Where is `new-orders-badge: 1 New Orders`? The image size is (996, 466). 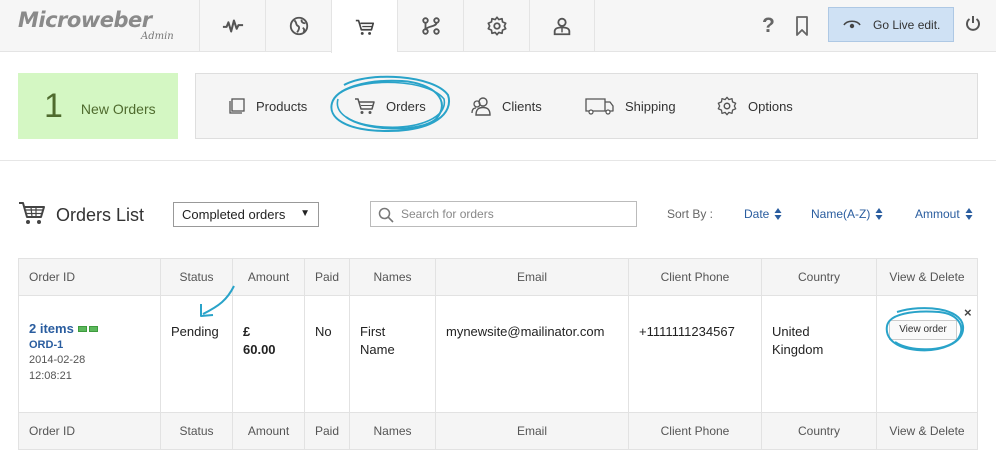 new-orders-badge: 1 New Orders is located at coordinates (98, 106).